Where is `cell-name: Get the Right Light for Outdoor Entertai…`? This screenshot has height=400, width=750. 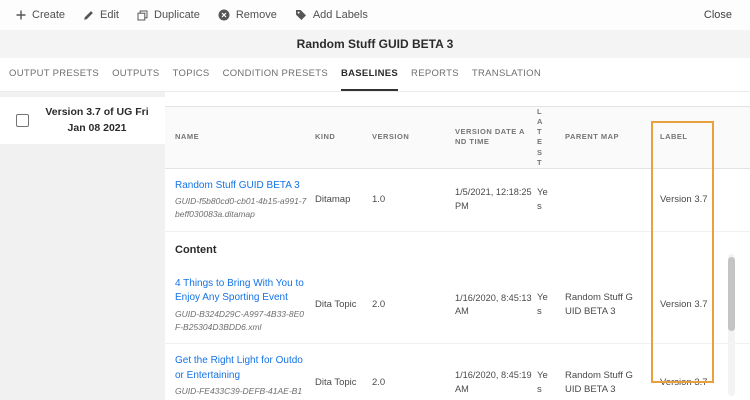 cell-name: Get the Right Light for Outdoor Entertai… is located at coordinates (245, 377).